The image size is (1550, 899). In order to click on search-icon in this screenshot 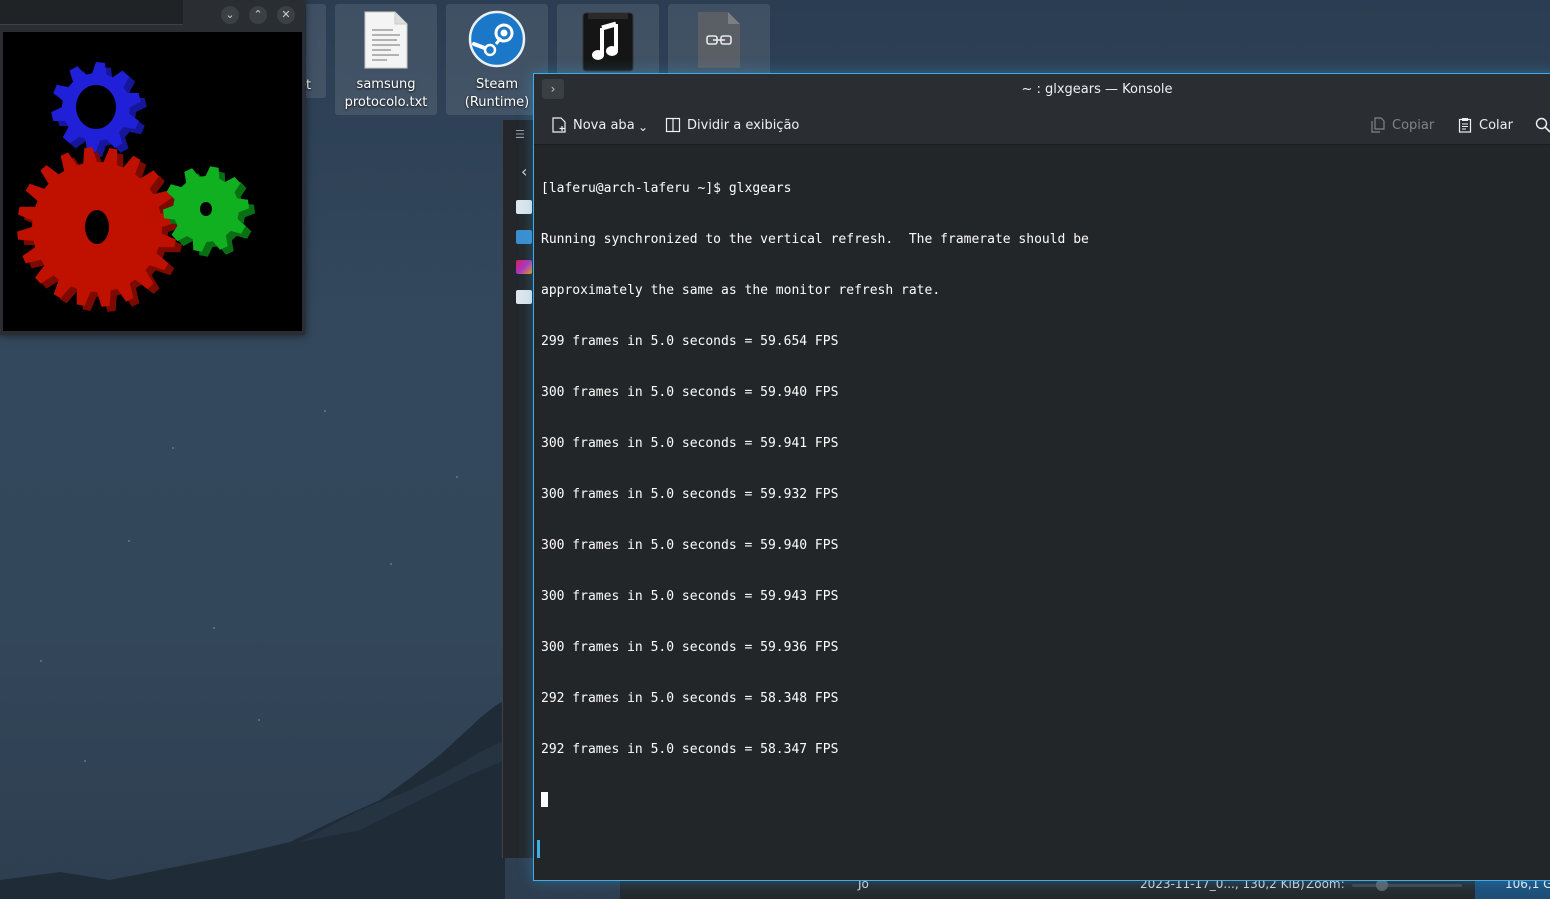, I will do `click(1542, 125)`.